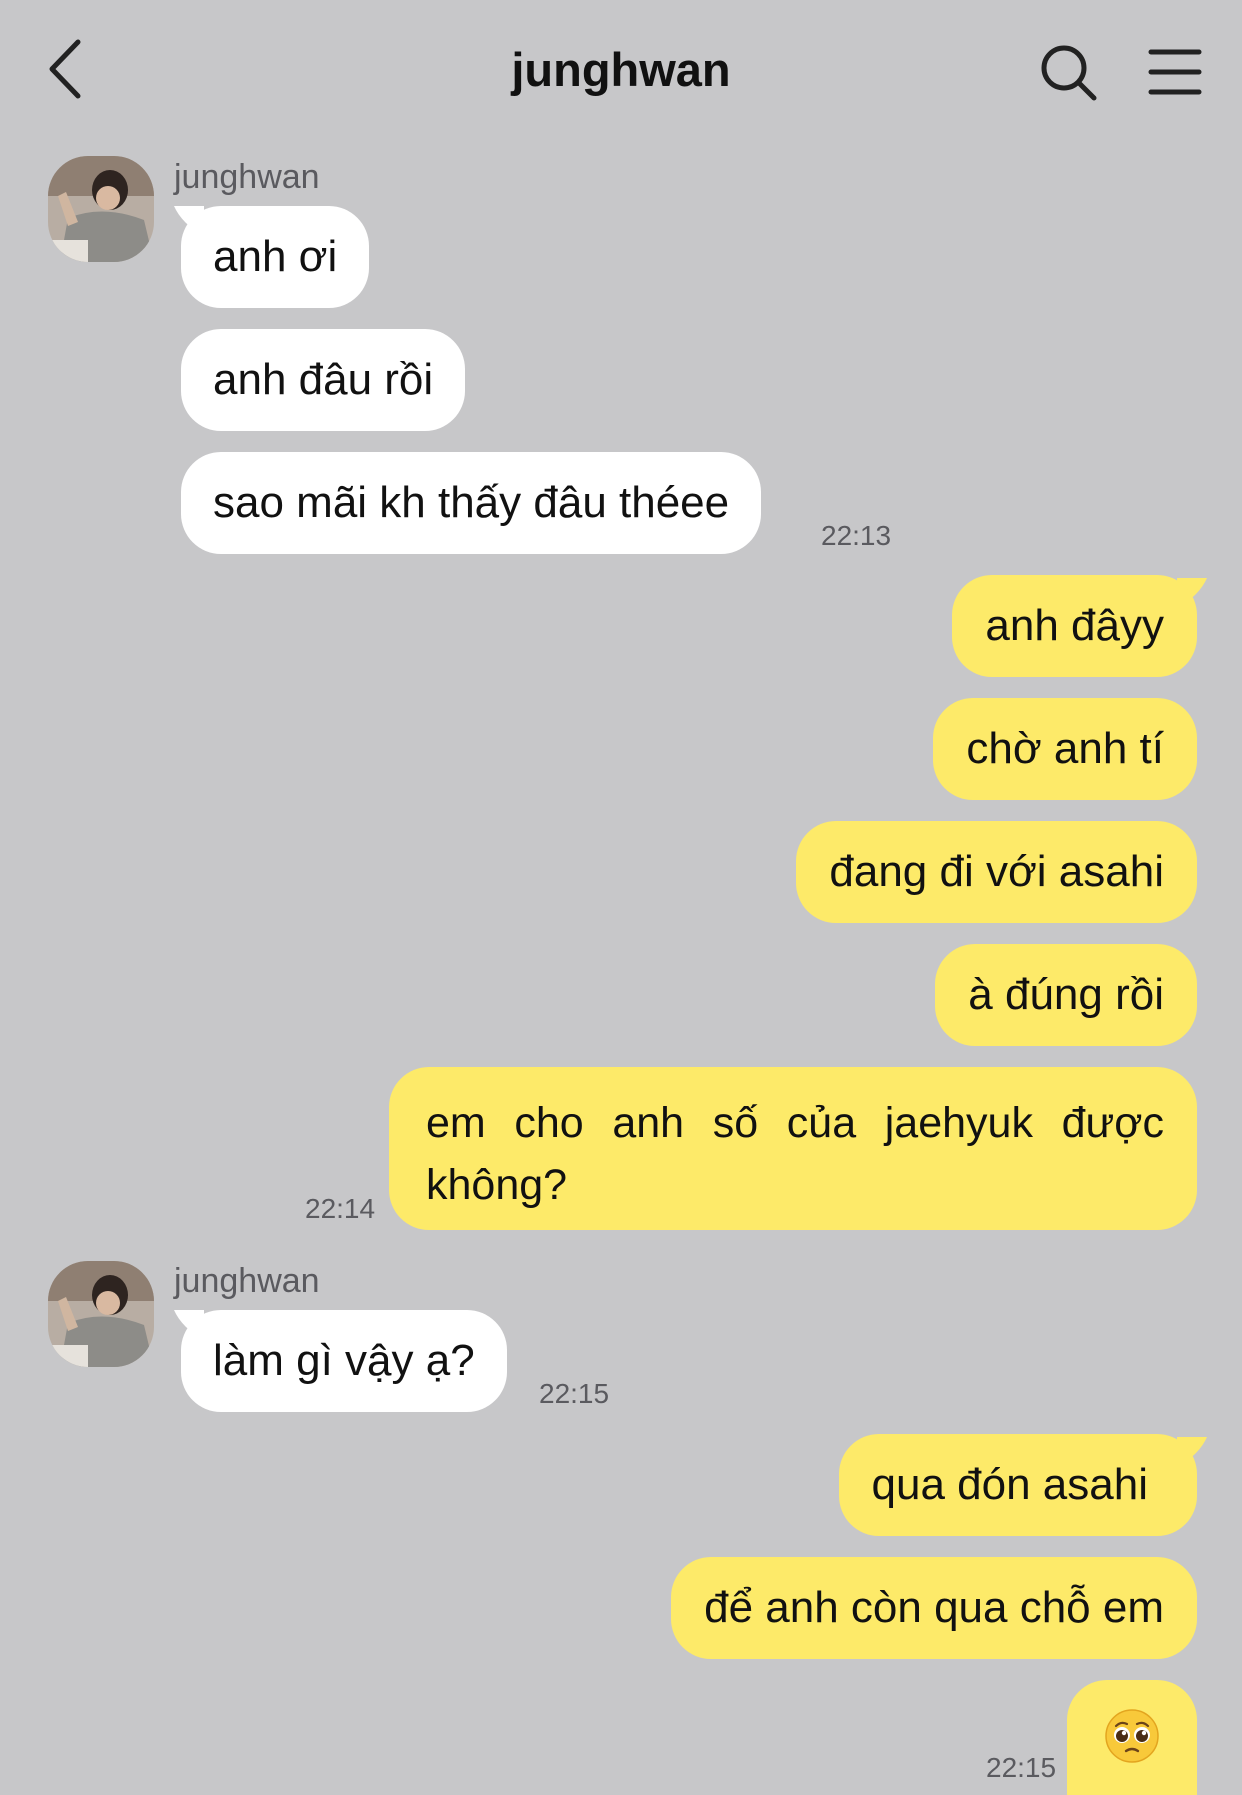  Describe the element at coordinates (934, 1608) in the screenshot. I see `message-bubble-outgoing: để anh còn qua chỗ em` at that location.